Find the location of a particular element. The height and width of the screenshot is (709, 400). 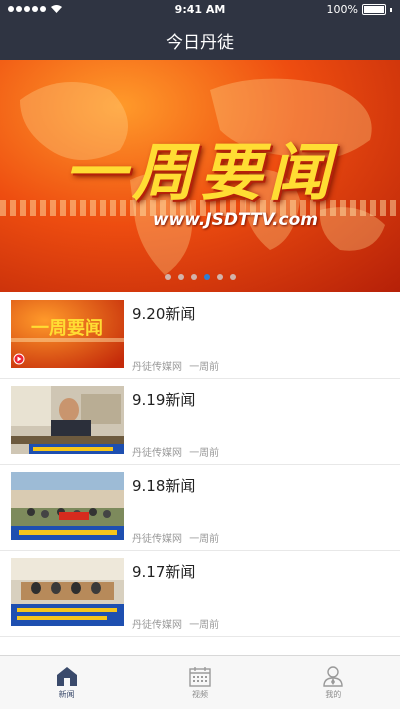

news-title: 9.17新闻 is located at coordinates (164, 572).